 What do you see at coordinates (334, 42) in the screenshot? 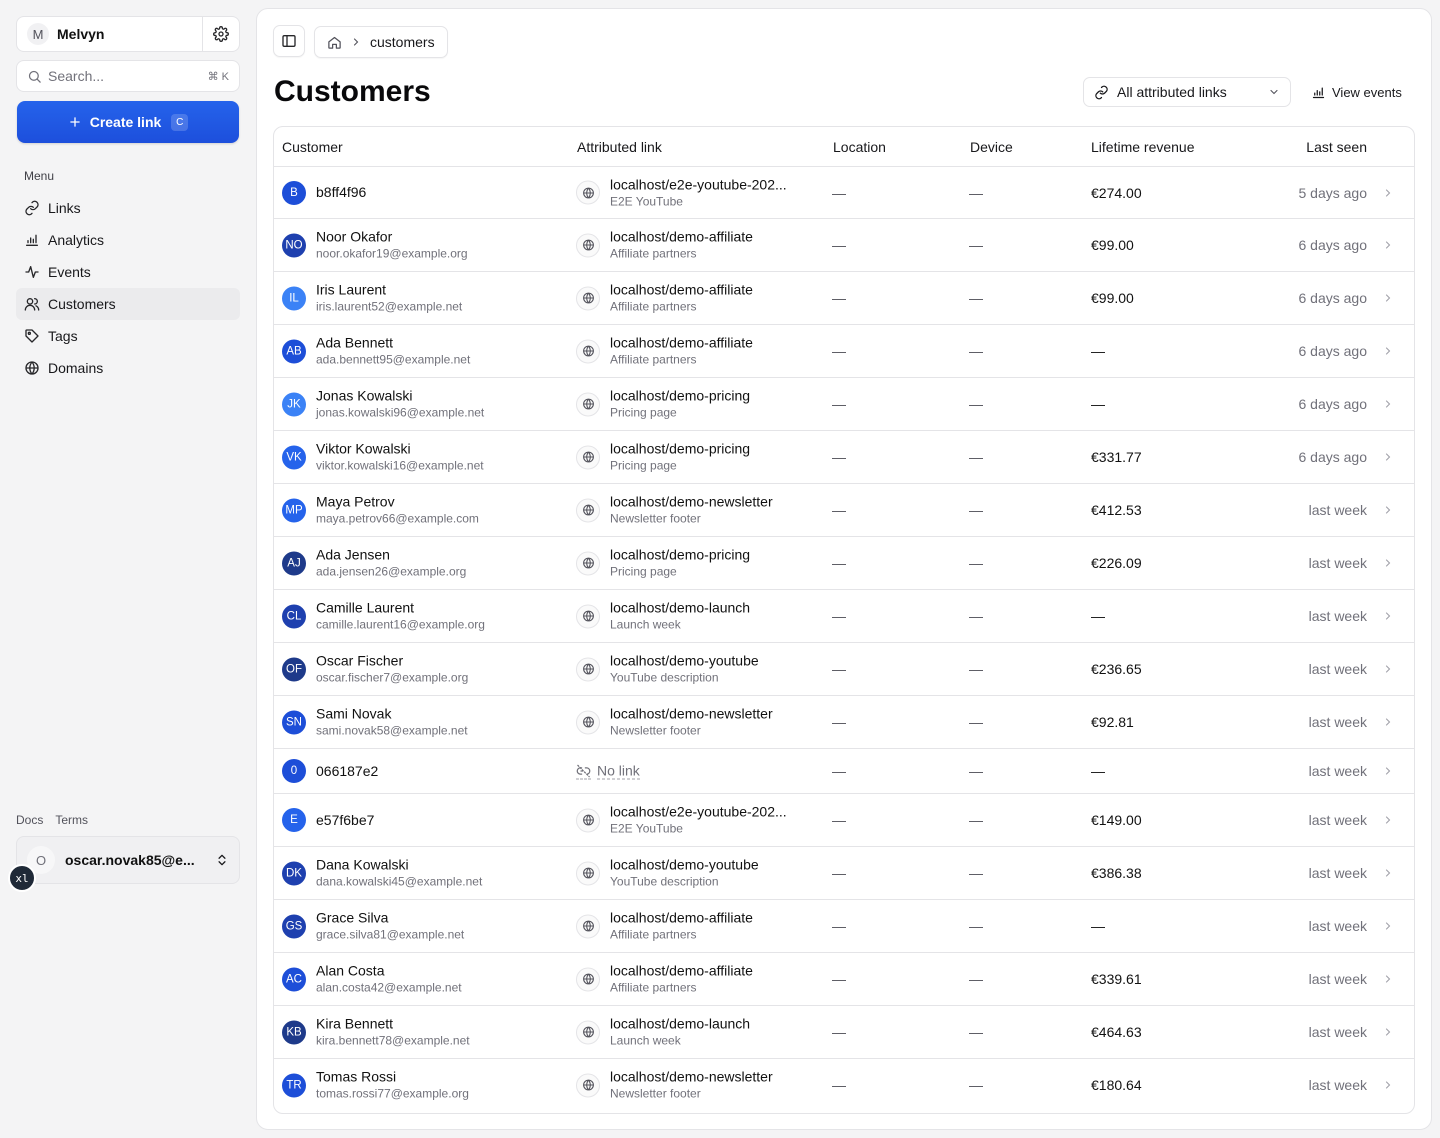
I see `home-icon` at bounding box center [334, 42].